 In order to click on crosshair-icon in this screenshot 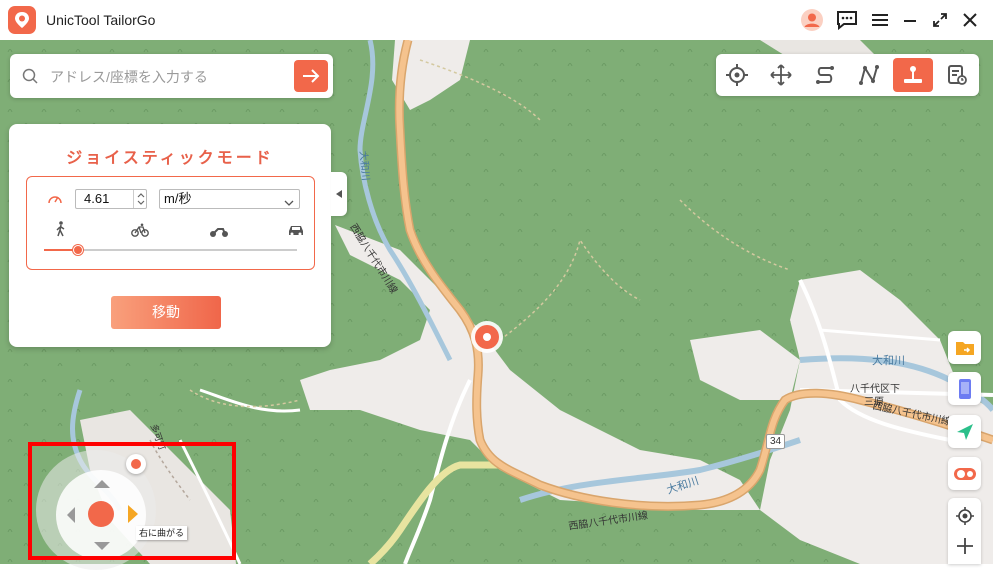, I will do `click(737, 75)`.